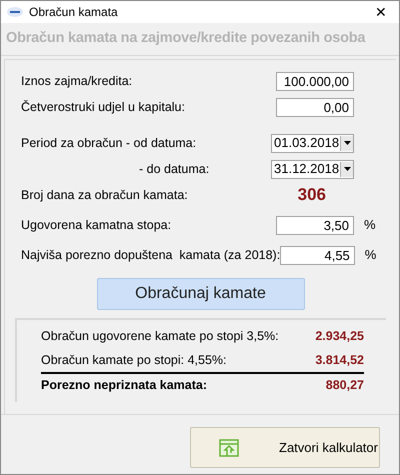 Image resolution: width=400 pixels, height=475 pixels. I want to click on field-label: Ugovorena kamatna stopa:, so click(96, 225).